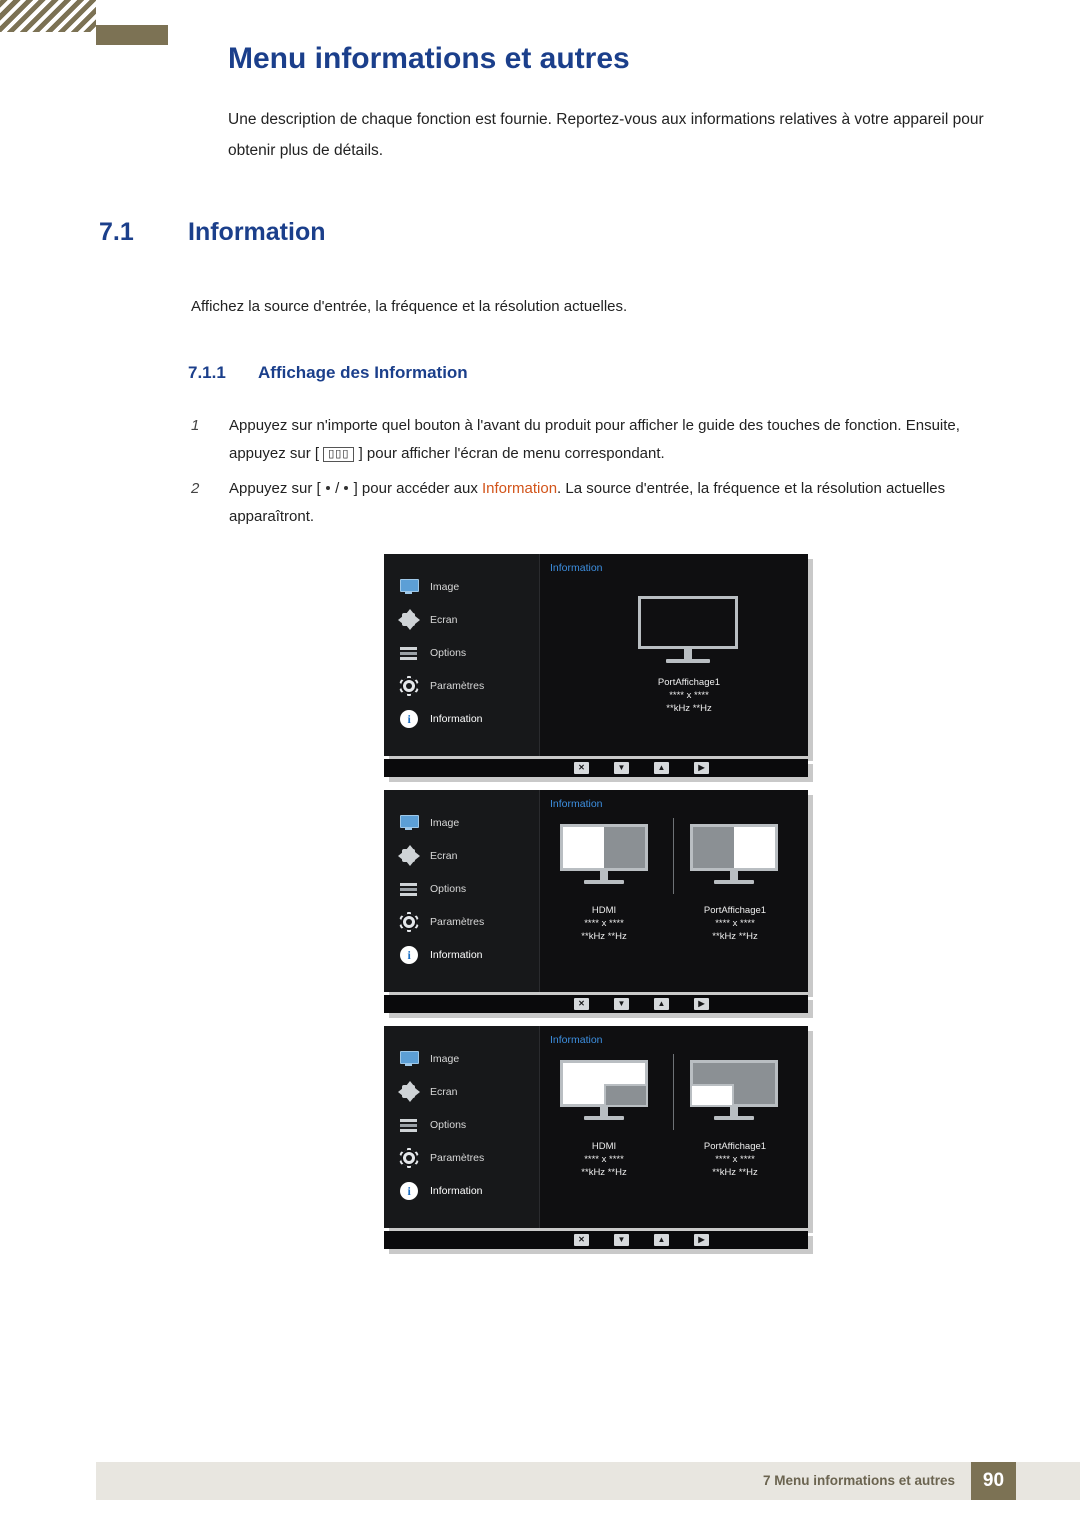 The width and height of the screenshot is (1080, 1527). What do you see at coordinates (409, 922) in the screenshot?
I see `gear-icon` at bounding box center [409, 922].